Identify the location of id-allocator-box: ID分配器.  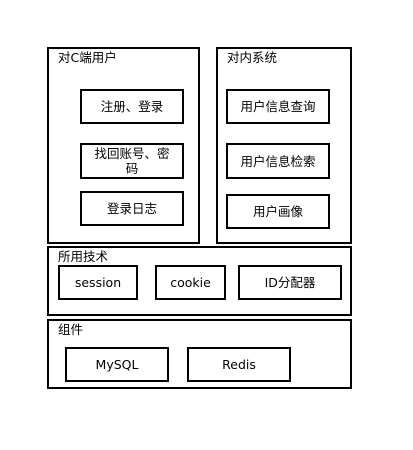
(290, 282).